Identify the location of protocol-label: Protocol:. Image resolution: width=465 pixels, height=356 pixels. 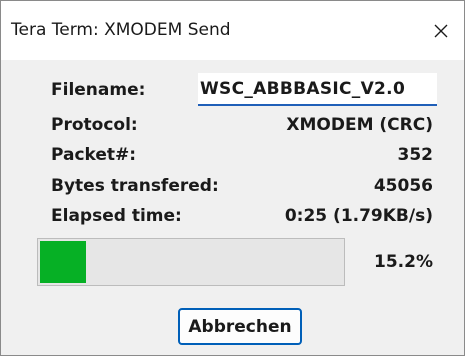
(94, 125).